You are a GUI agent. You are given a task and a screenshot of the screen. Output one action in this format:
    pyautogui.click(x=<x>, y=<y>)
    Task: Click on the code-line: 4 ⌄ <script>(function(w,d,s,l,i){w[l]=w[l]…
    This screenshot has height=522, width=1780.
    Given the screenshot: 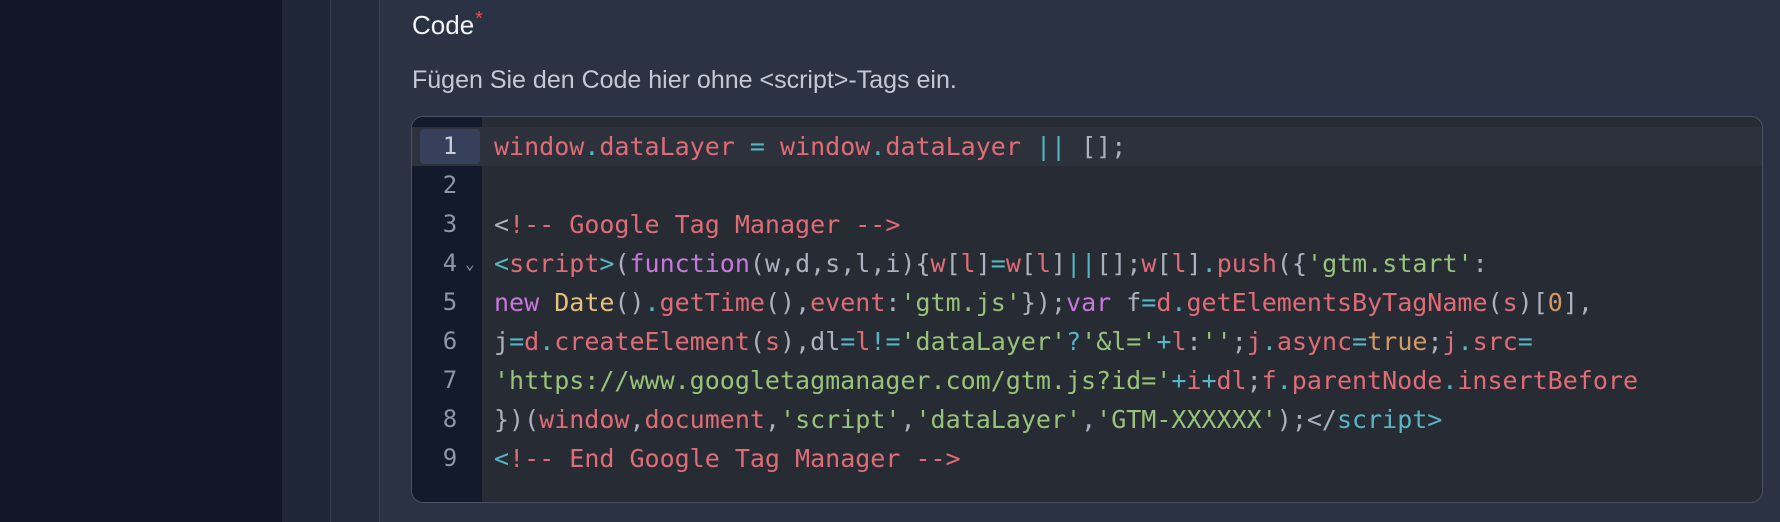 What is the action you would take?
    pyautogui.click(x=1087, y=263)
    